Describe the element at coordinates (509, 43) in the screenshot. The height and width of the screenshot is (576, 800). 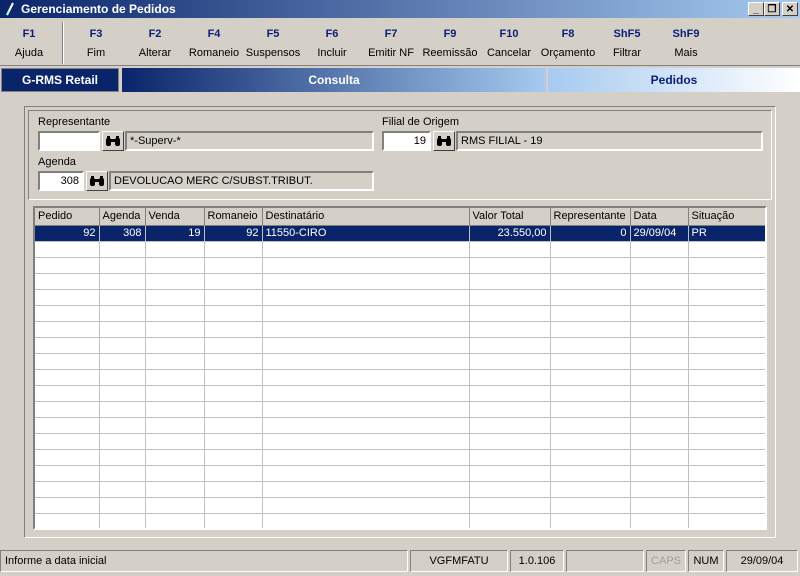
I see `f10-cancel-button: F10 Cancelar` at that location.